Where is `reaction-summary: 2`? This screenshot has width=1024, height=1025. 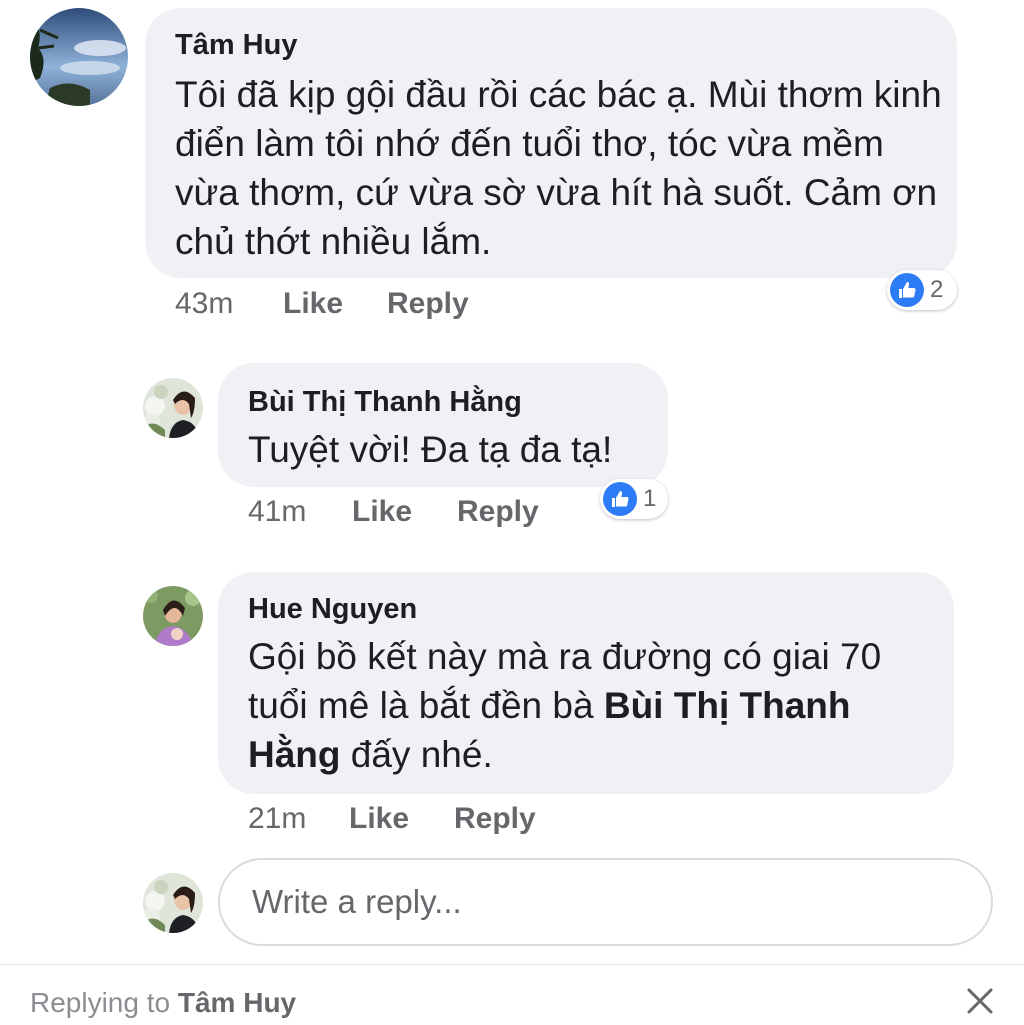 reaction-summary: 2 is located at coordinates (922, 290).